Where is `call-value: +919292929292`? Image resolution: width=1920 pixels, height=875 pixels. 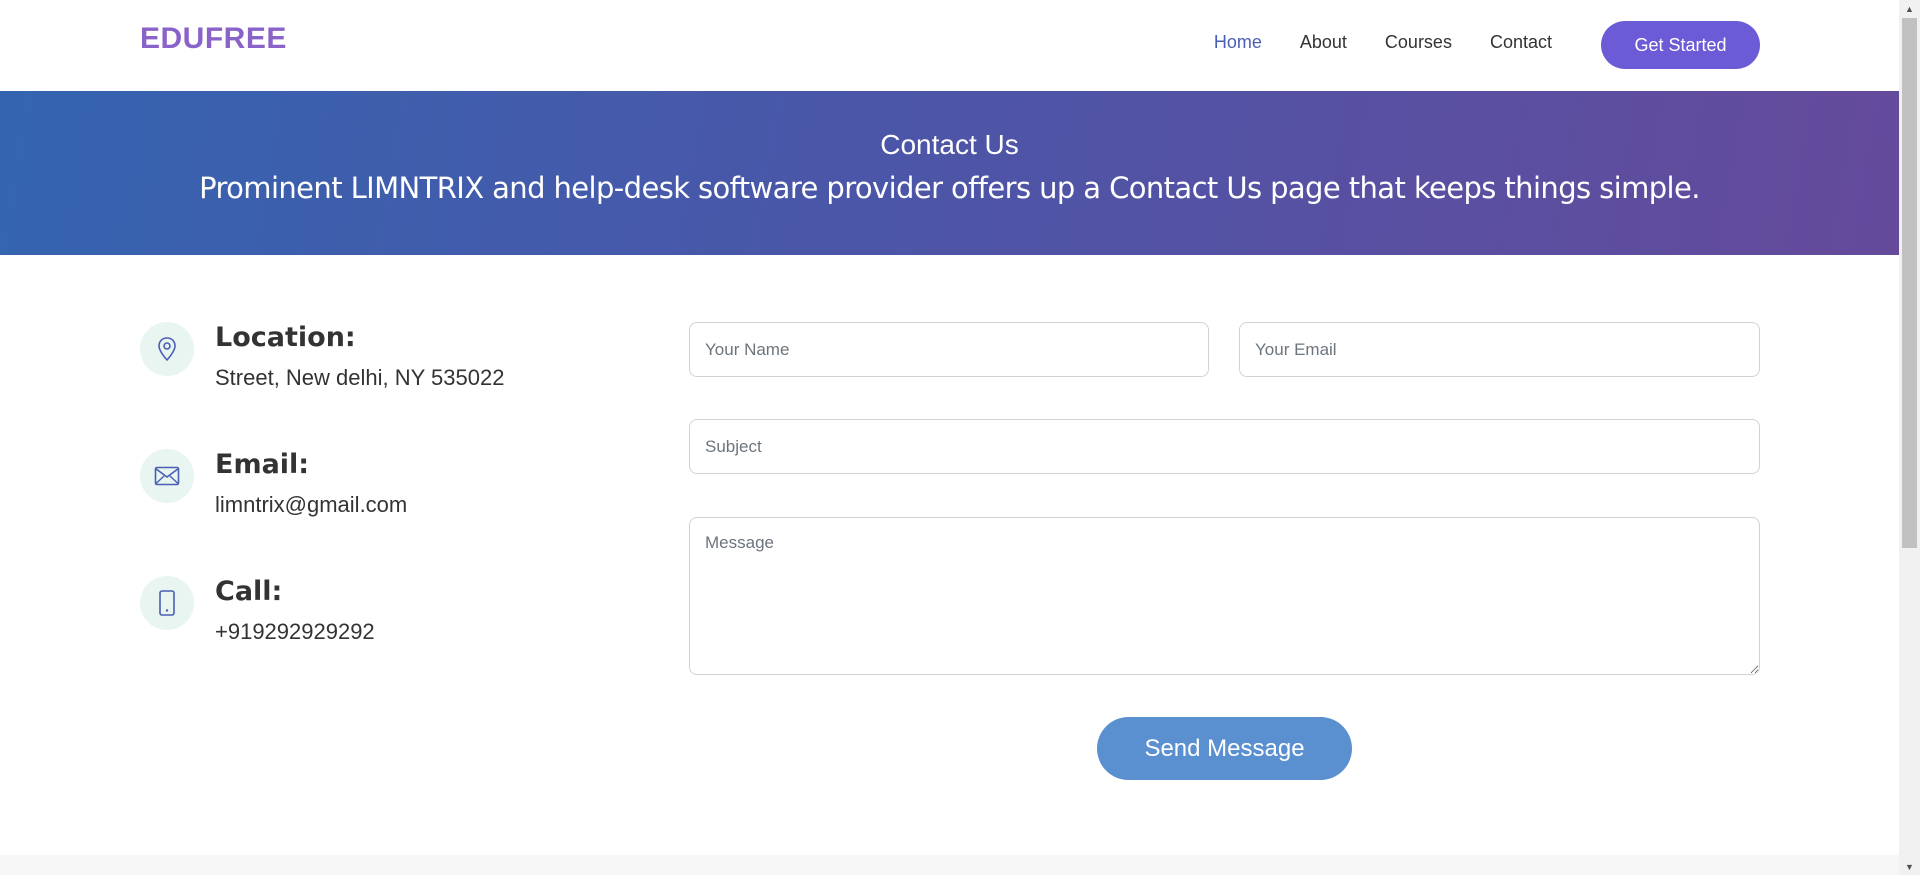
call-value: +919292929292 is located at coordinates (295, 632).